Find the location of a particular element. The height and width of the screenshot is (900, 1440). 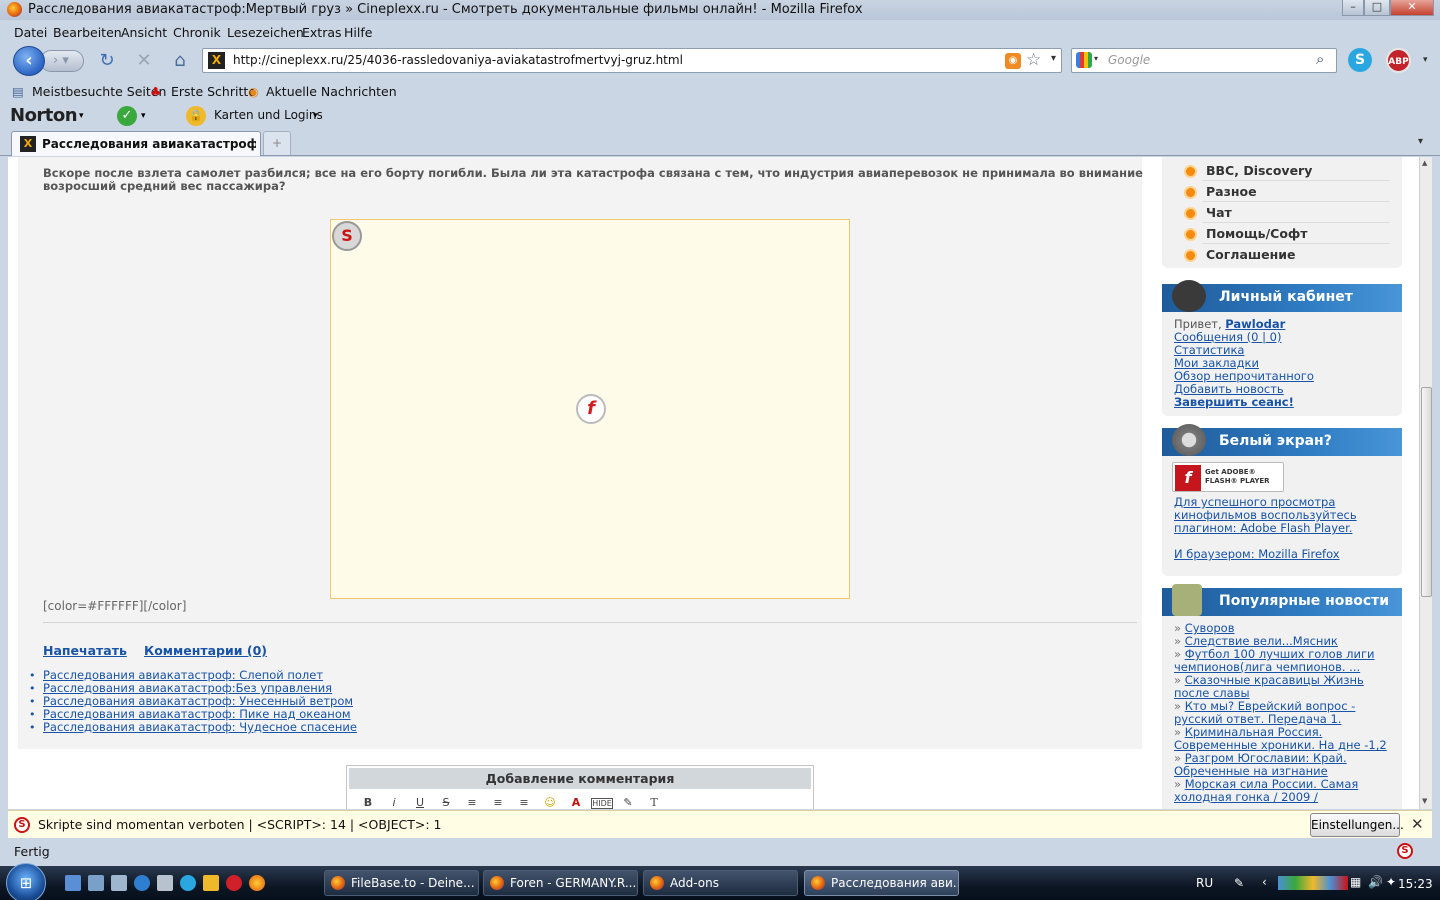

menu-ansicht: Ansicht is located at coordinates (144, 32).